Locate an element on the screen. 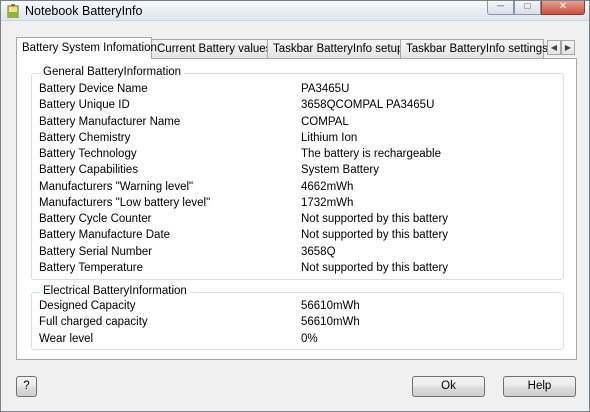  field-label: Battery Manufacture Date is located at coordinates (105, 235).